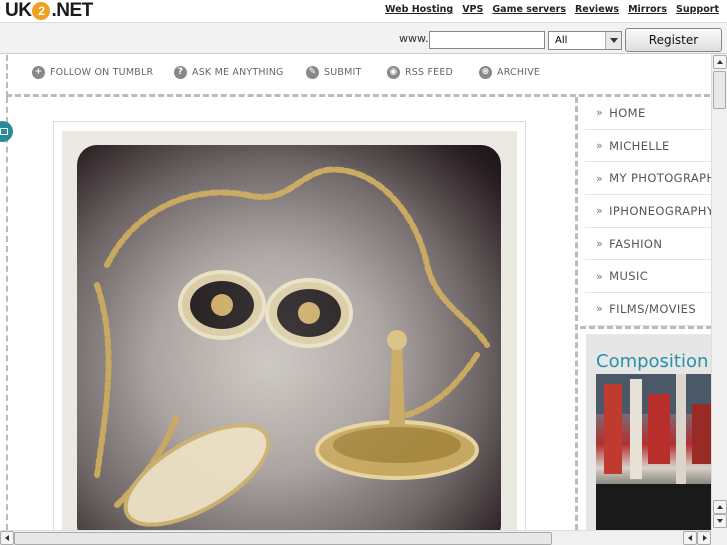 This screenshot has height=545, width=727. What do you see at coordinates (414, 38) in the screenshot?
I see `www-label: www.` at bounding box center [414, 38].